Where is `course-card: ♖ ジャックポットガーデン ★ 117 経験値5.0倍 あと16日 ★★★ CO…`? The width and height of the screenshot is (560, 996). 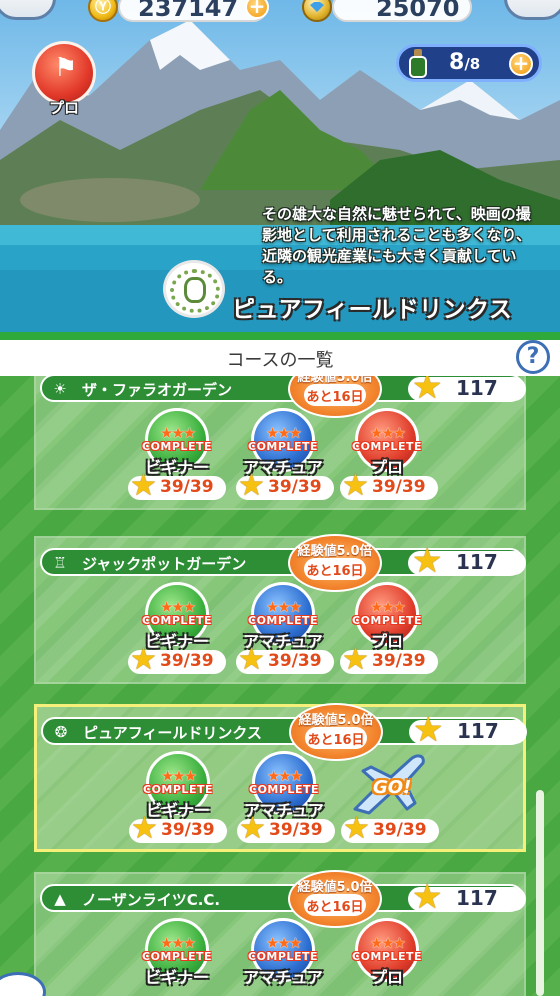 course-card: ♖ ジャックポットガーデン ★ 117 経験値5.0倍 あと16日 ★★★ CO… is located at coordinates (280, 609).